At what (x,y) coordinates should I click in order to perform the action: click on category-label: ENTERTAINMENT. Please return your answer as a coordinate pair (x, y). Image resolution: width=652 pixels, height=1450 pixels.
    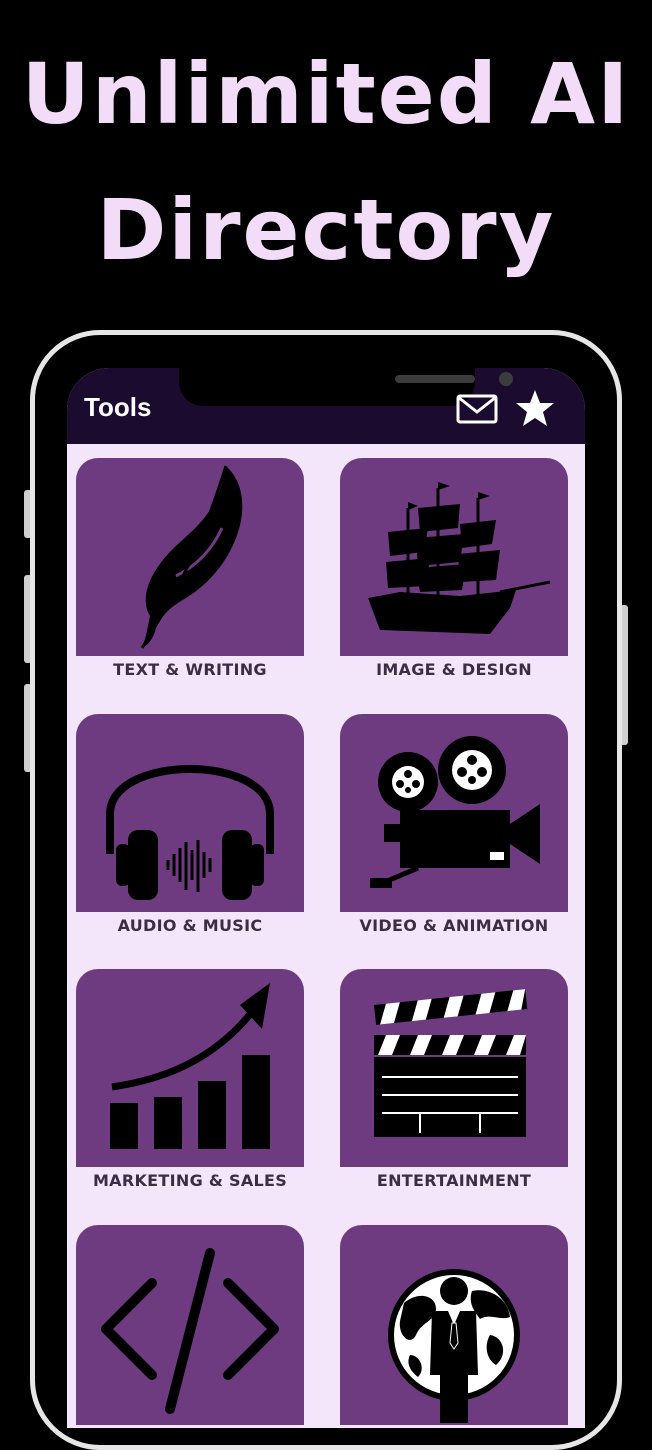
    Looking at the image, I should click on (454, 1181).